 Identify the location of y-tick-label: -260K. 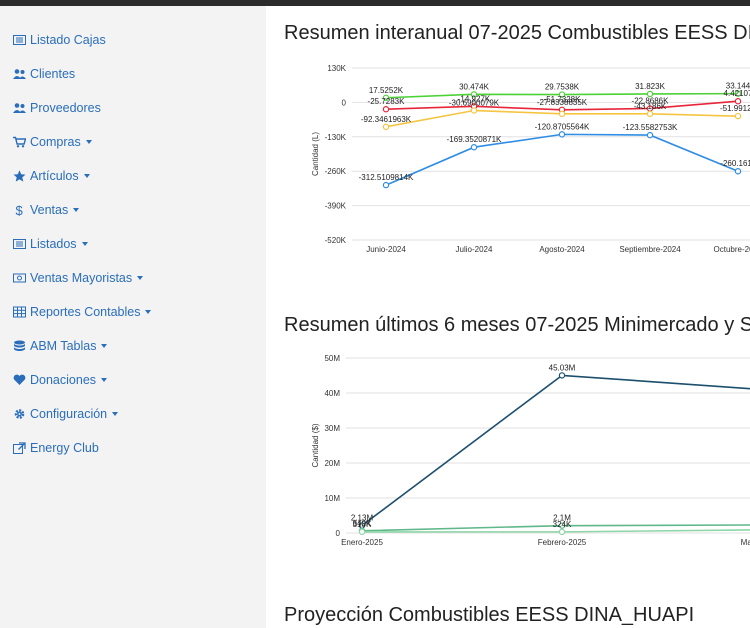
(336, 171).